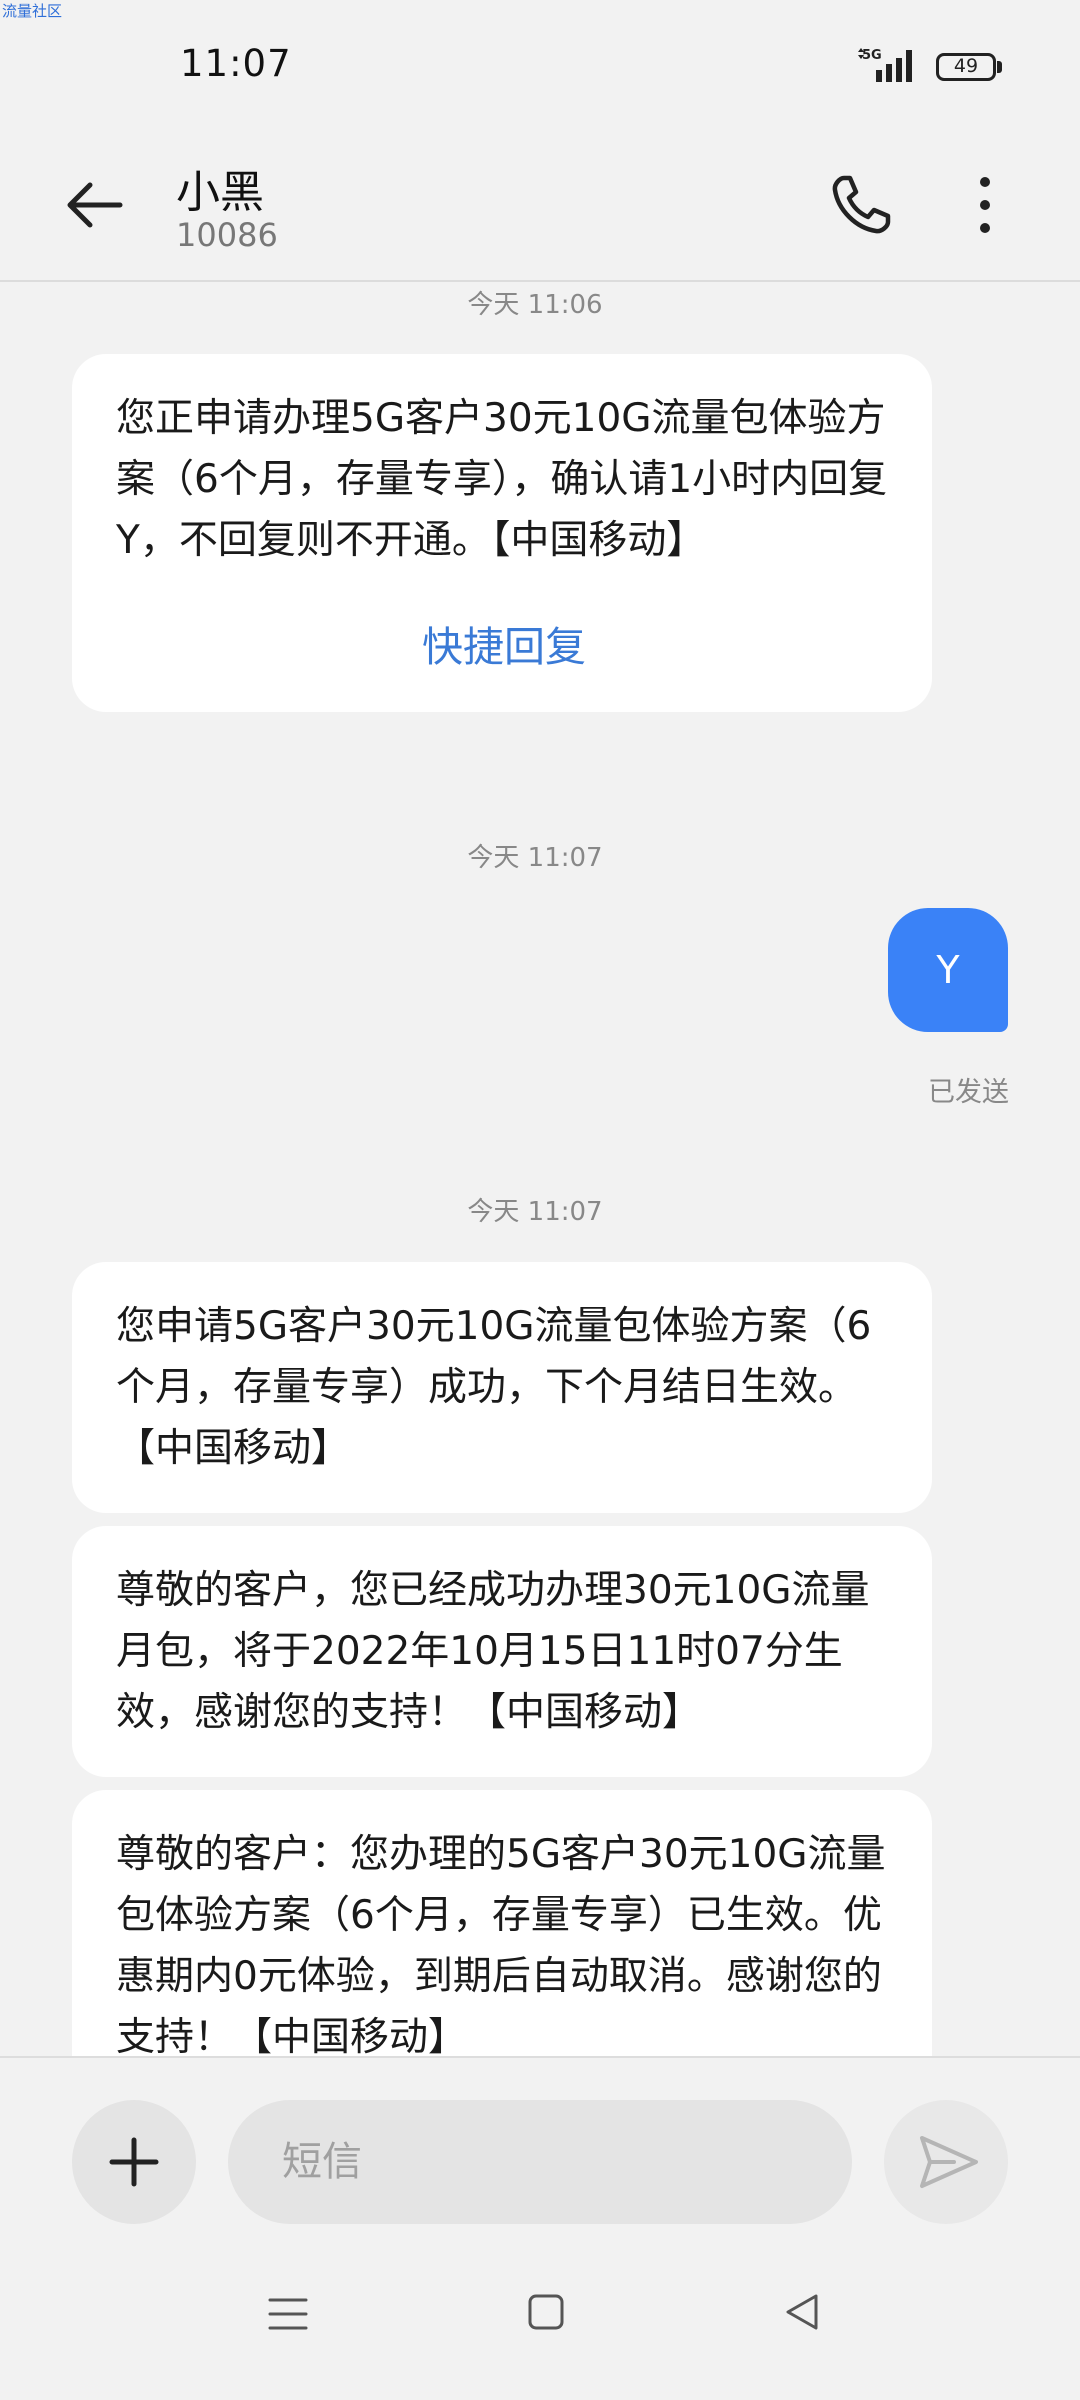 This screenshot has width=1080, height=2400. I want to click on send-icon, so click(946, 2162).